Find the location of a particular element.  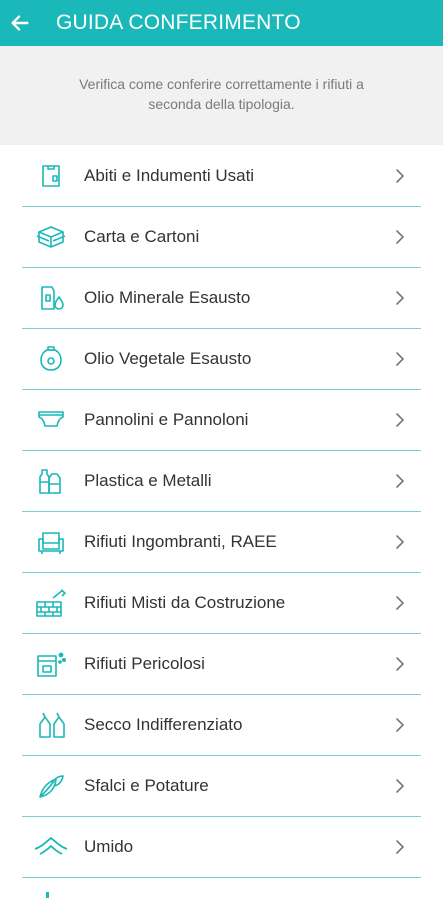

list-item-pannolini: Pannolini e Pannoloni is located at coordinates (221, 420).